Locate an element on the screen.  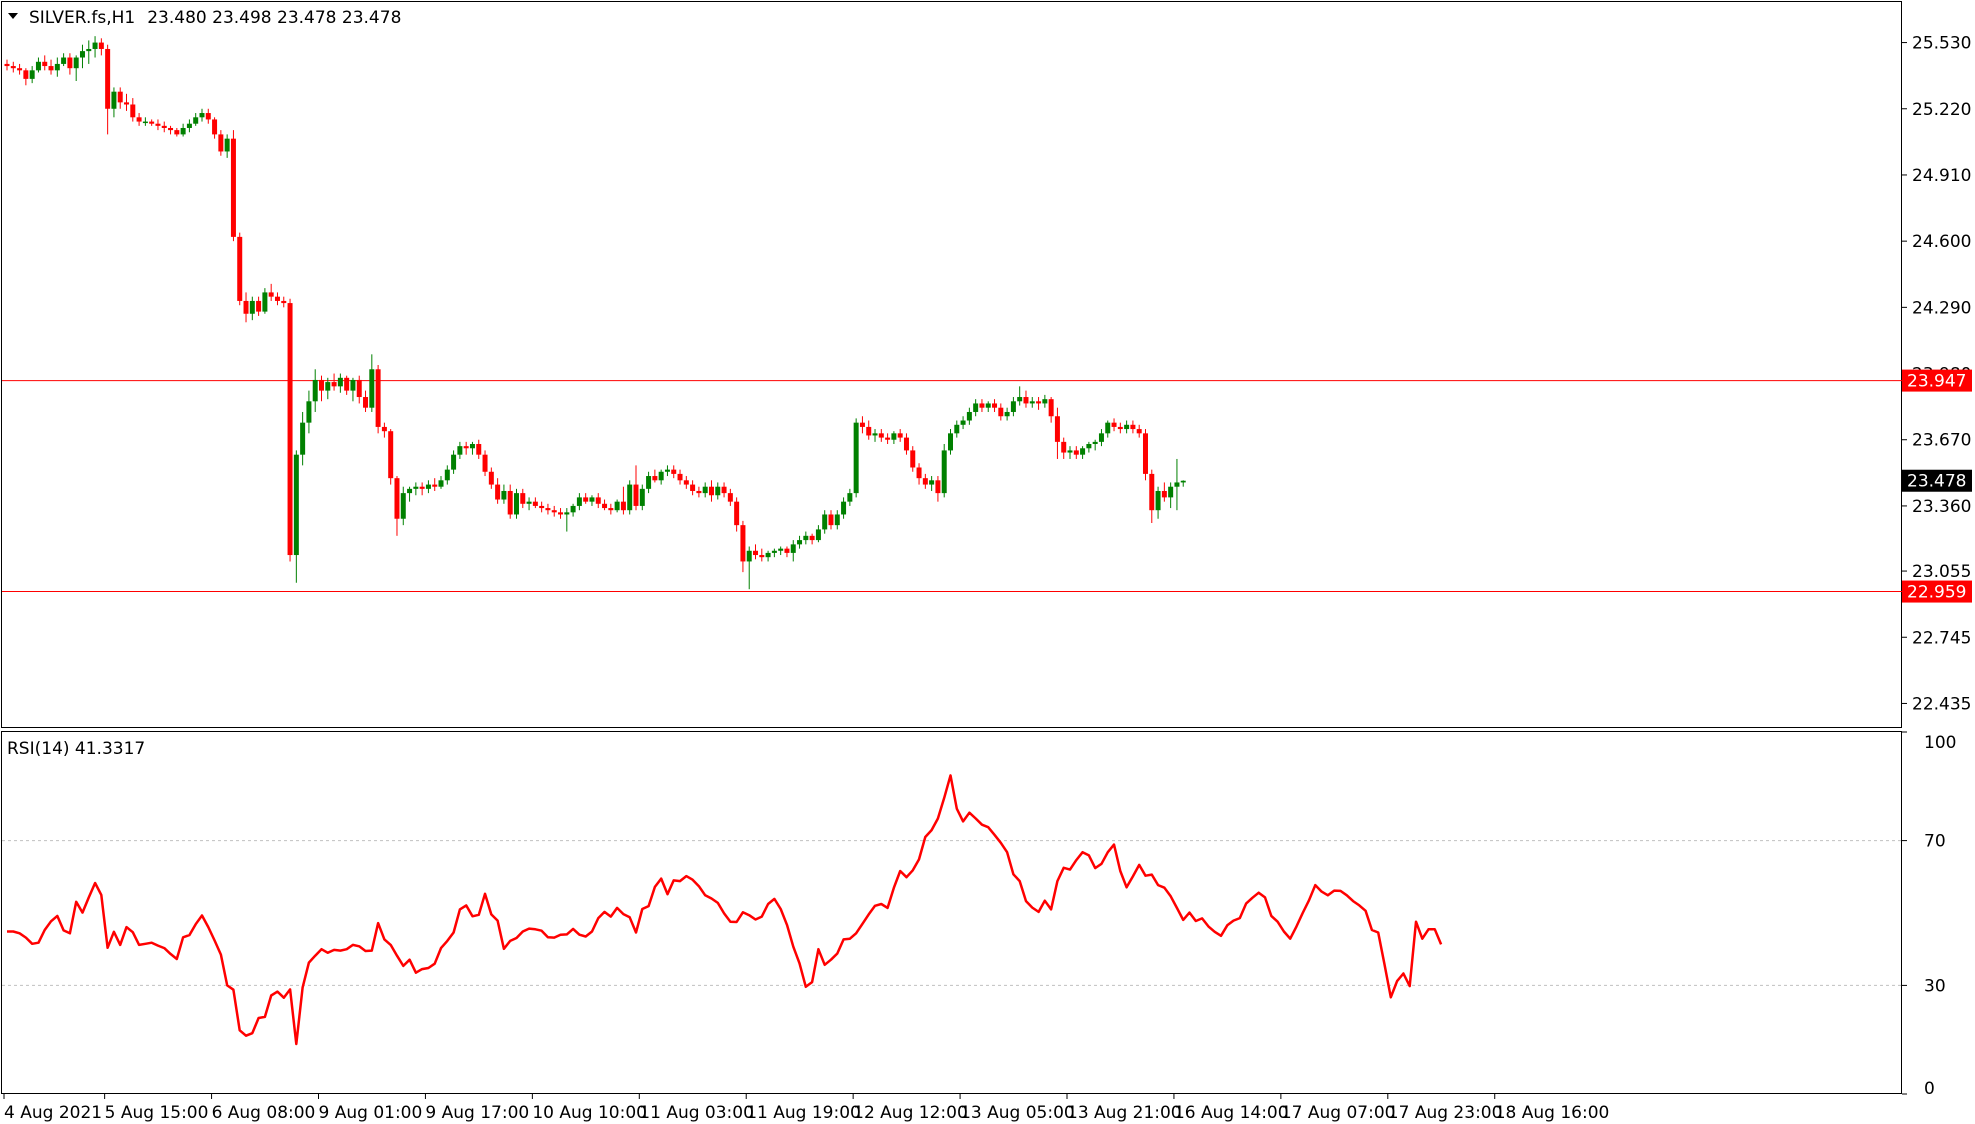
rsi-axis: 100 70 30 0 is located at coordinates (1929, 915).